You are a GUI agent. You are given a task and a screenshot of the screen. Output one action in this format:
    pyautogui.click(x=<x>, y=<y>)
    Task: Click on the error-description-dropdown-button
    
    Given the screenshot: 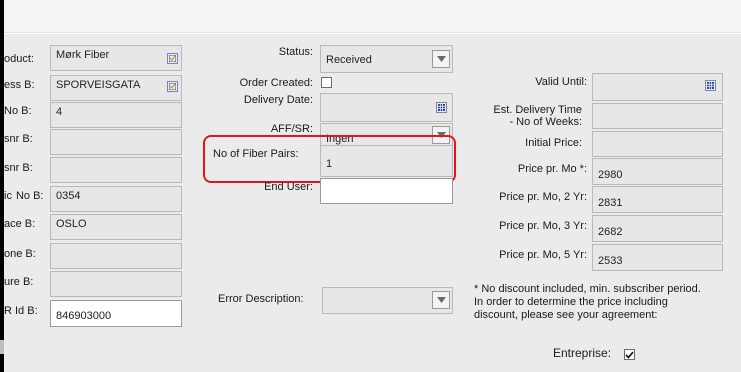 What is the action you would take?
    pyautogui.click(x=441, y=300)
    